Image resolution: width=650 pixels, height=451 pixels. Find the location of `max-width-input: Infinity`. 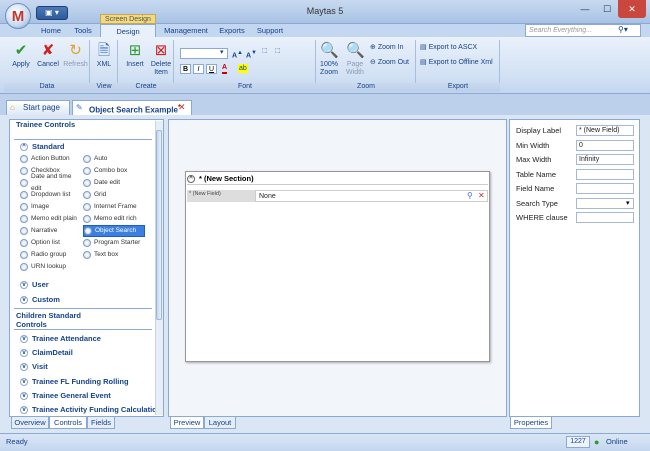

max-width-input: Infinity is located at coordinates (605, 159).